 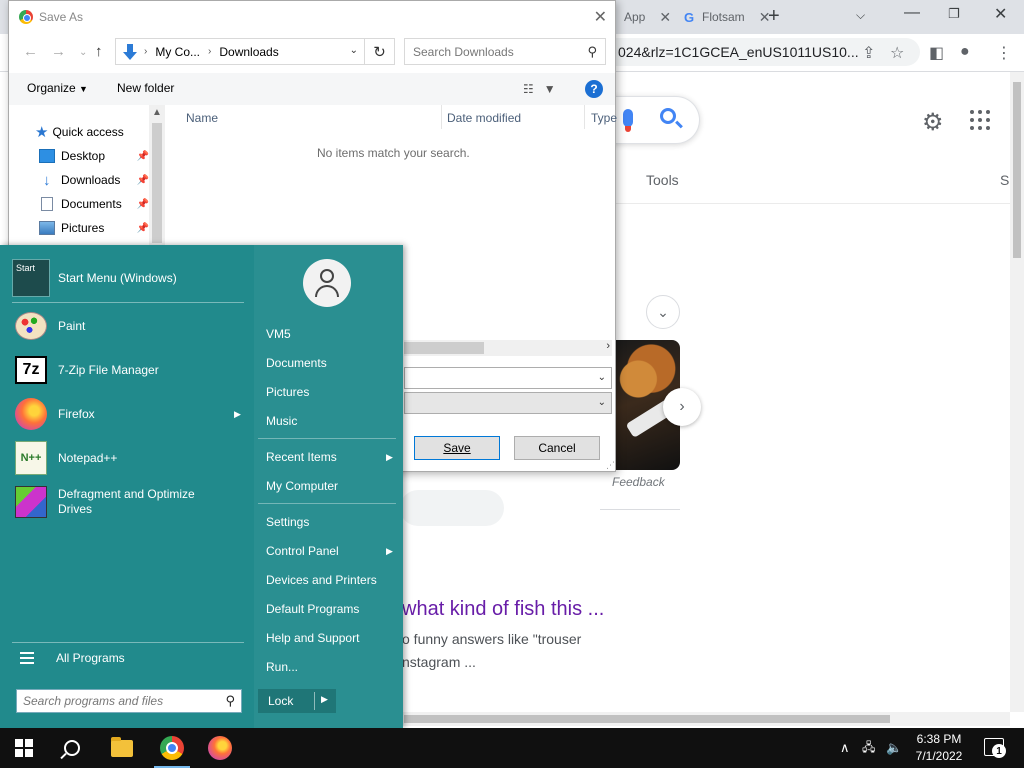 What do you see at coordinates (726, 17) in the screenshot?
I see `tab-flotsam: G Flotsam ✕` at bounding box center [726, 17].